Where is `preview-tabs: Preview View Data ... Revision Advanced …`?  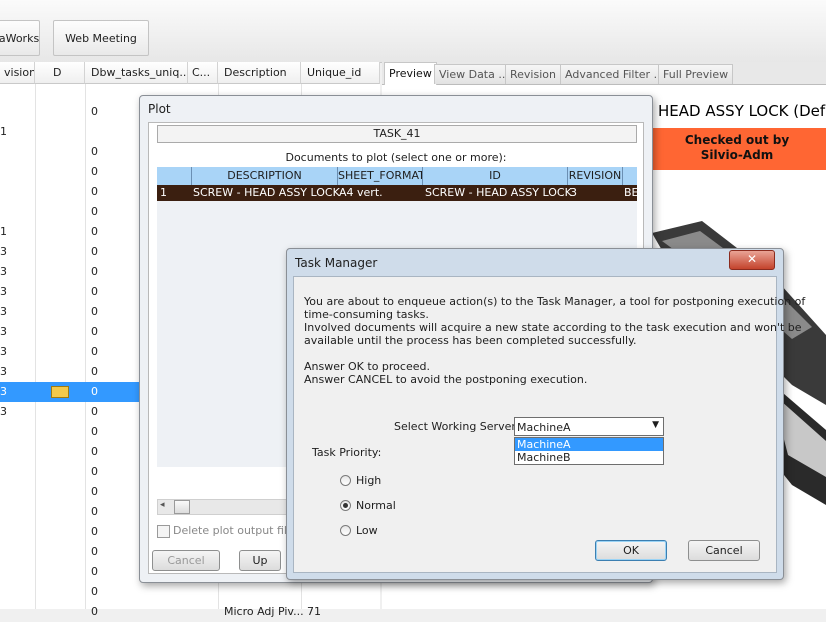
preview-tabs: Preview View Data ... Revision Advanced … is located at coordinates (604, 73).